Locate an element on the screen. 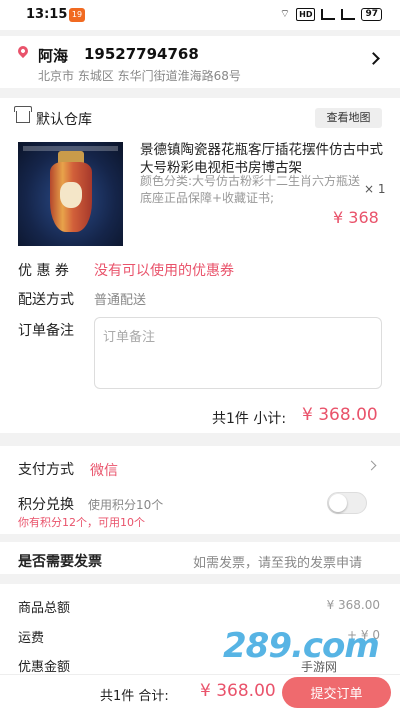 The width and height of the screenshot is (400, 711). address-detail: 北京市 东城区 东华门街道淮海路68号 is located at coordinates (139, 76).